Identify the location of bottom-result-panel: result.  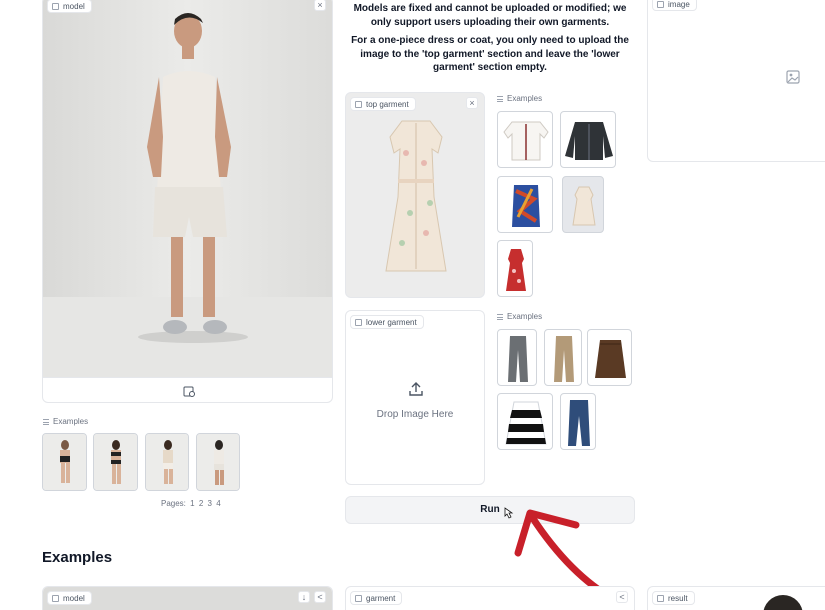
(736, 598).